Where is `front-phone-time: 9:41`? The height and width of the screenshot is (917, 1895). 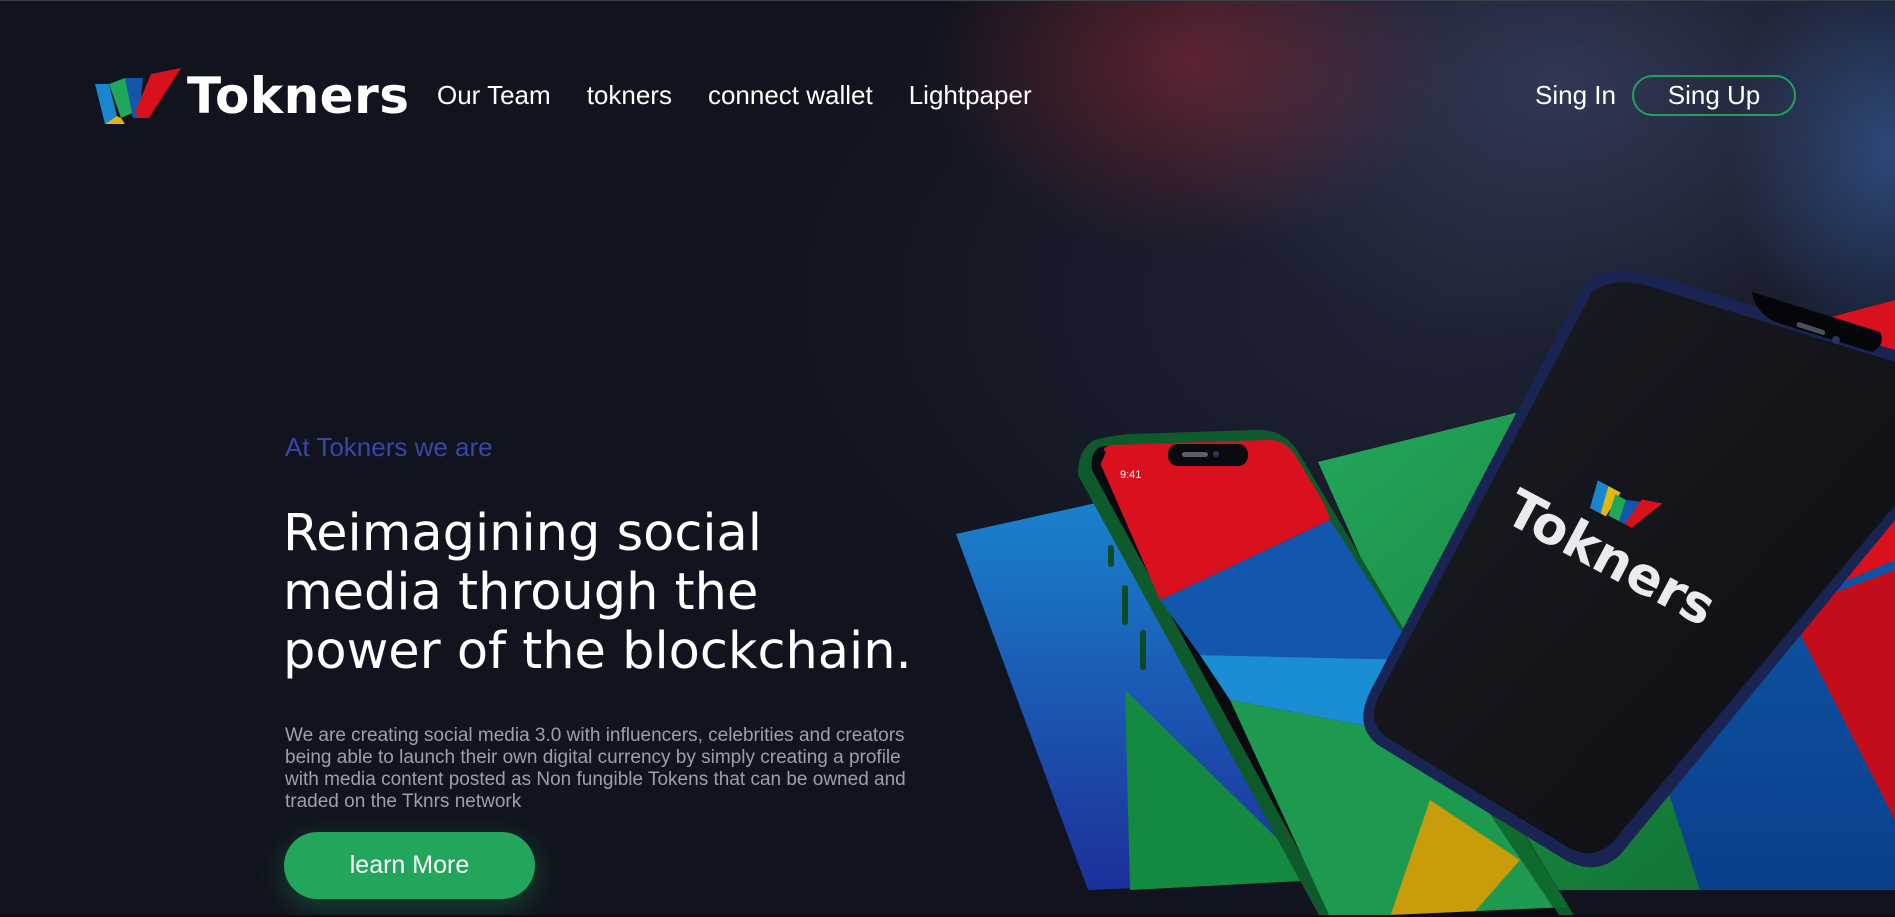 front-phone-time: 9:41 is located at coordinates (1130, 475).